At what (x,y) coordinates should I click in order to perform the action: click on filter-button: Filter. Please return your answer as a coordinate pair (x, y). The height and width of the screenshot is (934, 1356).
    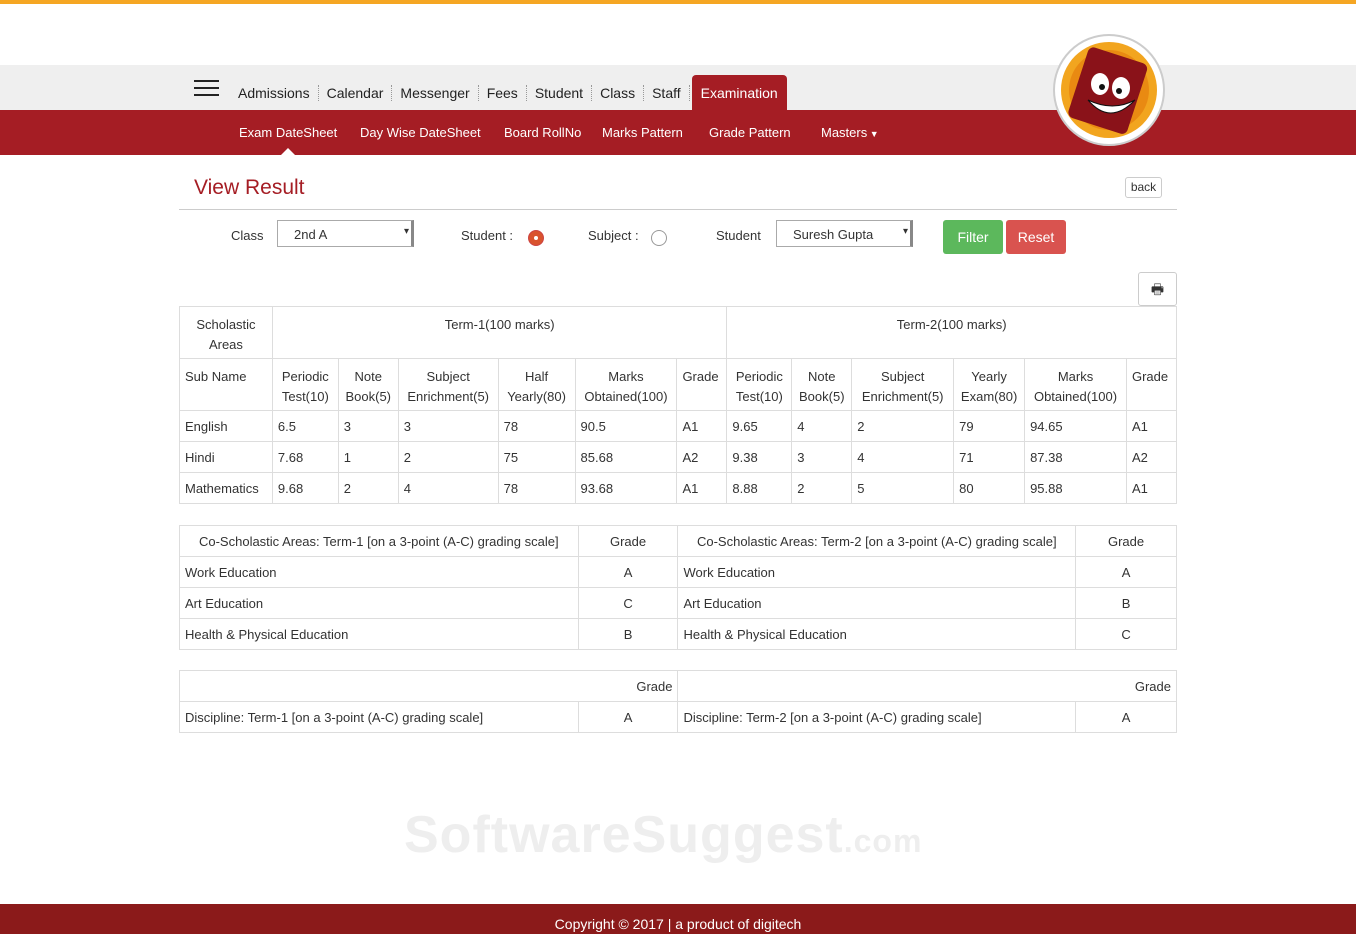
    Looking at the image, I should click on (973, 237).